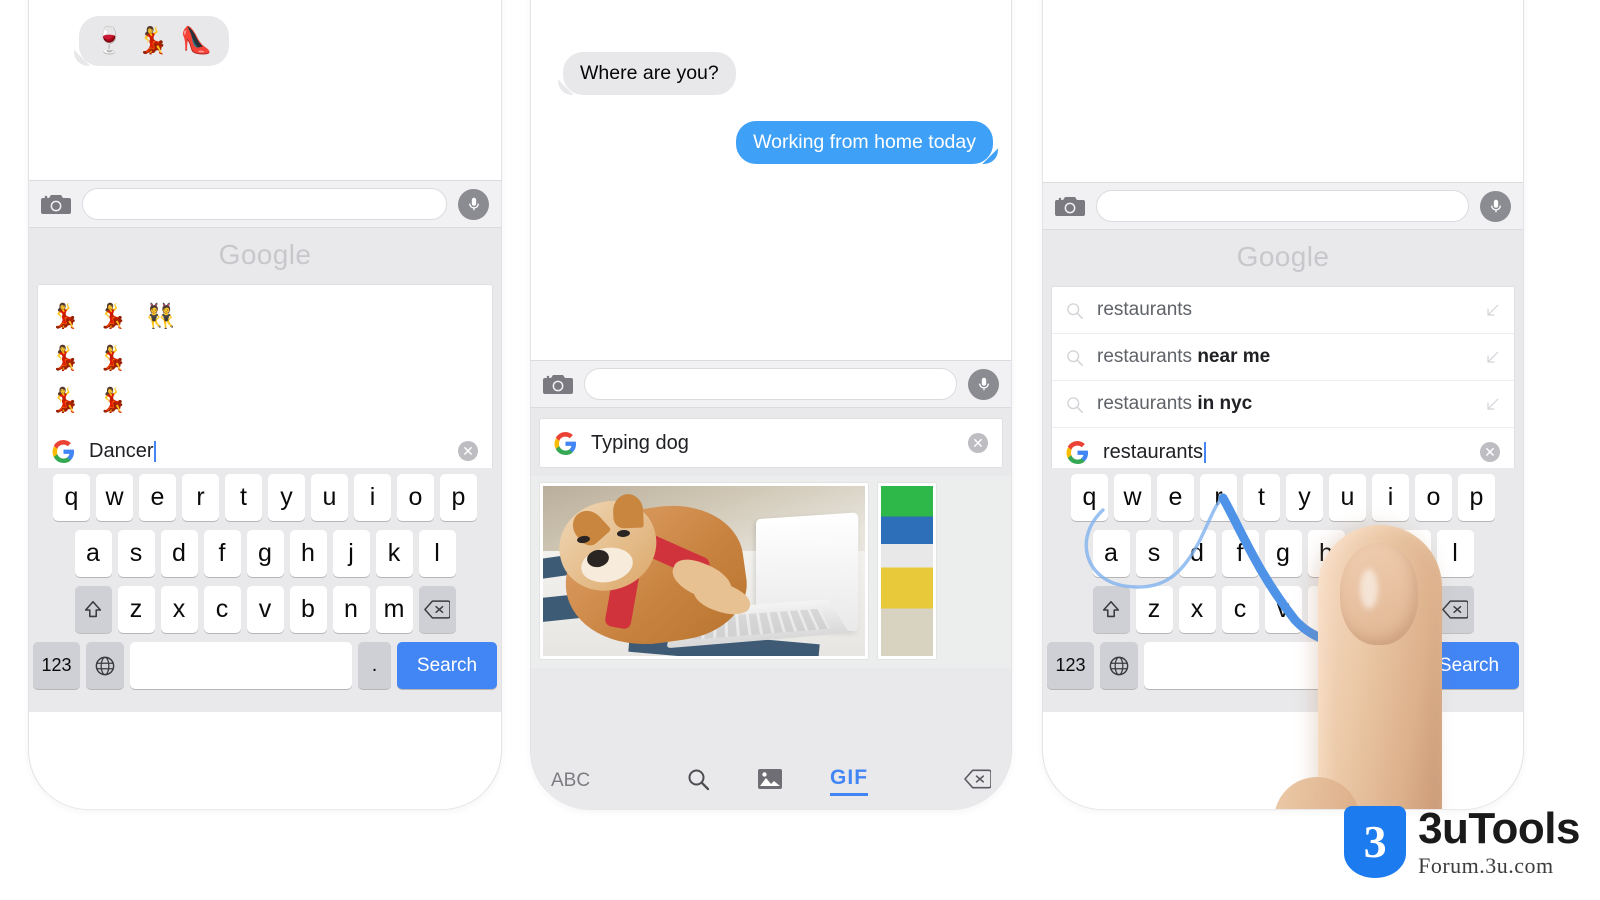 The image size is (1600, 900). I want to click on phone3-search-input, so click(1282, 206).